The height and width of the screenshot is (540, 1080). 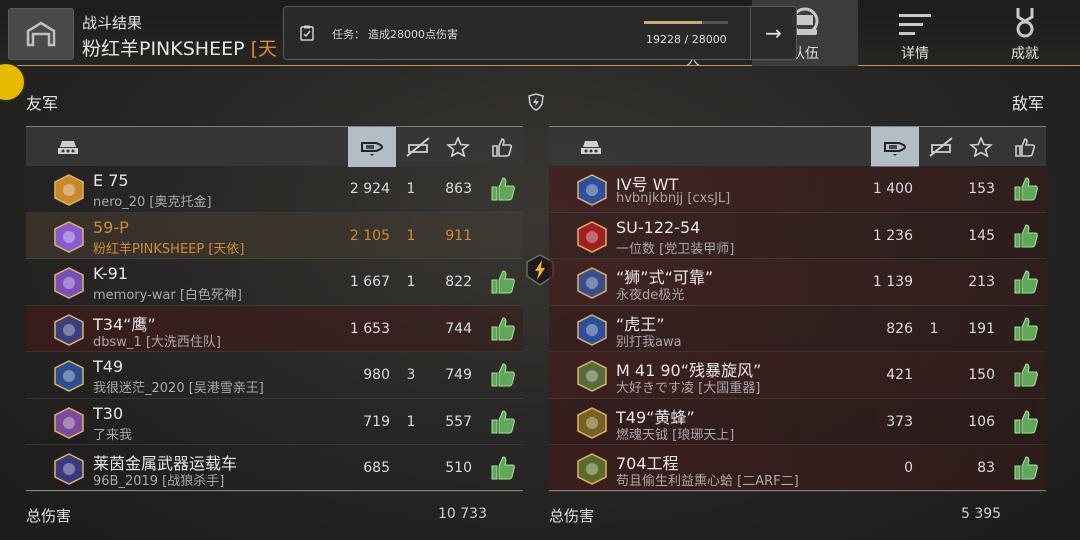 I want to click on player-row: SU-122-54 一位数 [党卫装甲师] 1 236 145, so click(x=797, y=235).